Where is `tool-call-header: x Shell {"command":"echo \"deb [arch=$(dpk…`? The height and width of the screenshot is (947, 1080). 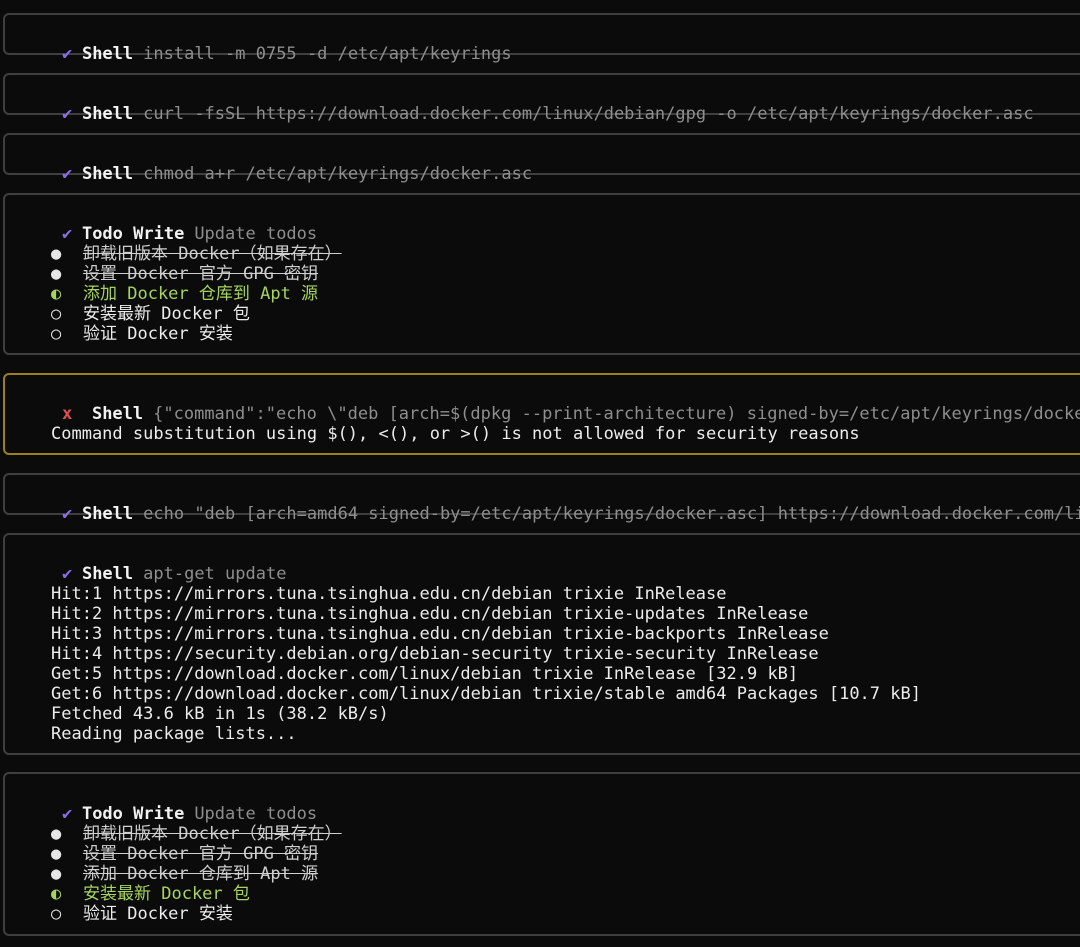 tool-call-header: x Shell {"command":"echo \"deb [arch=$(dpk… is located at coordinates (550, 404).